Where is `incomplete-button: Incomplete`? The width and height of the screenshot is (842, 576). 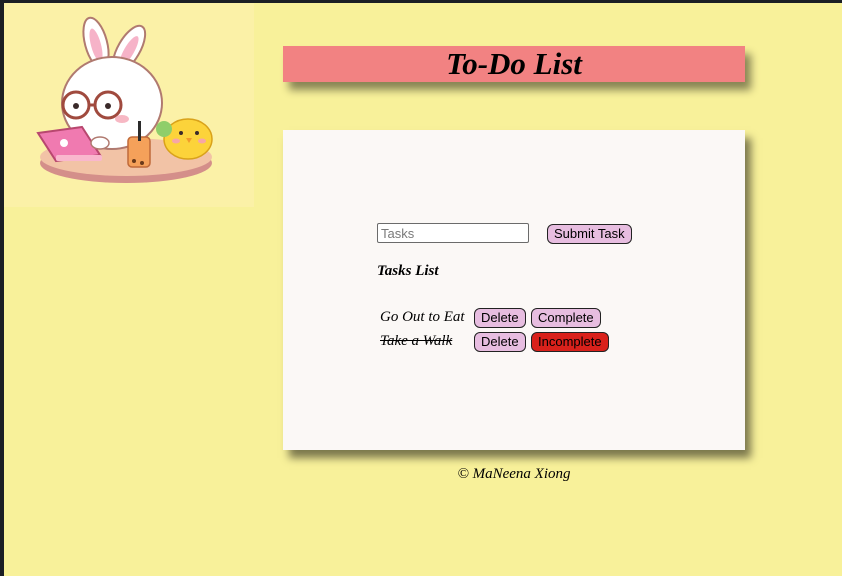
incomplete-button: Incomplete is located at coordinates (570, 342).